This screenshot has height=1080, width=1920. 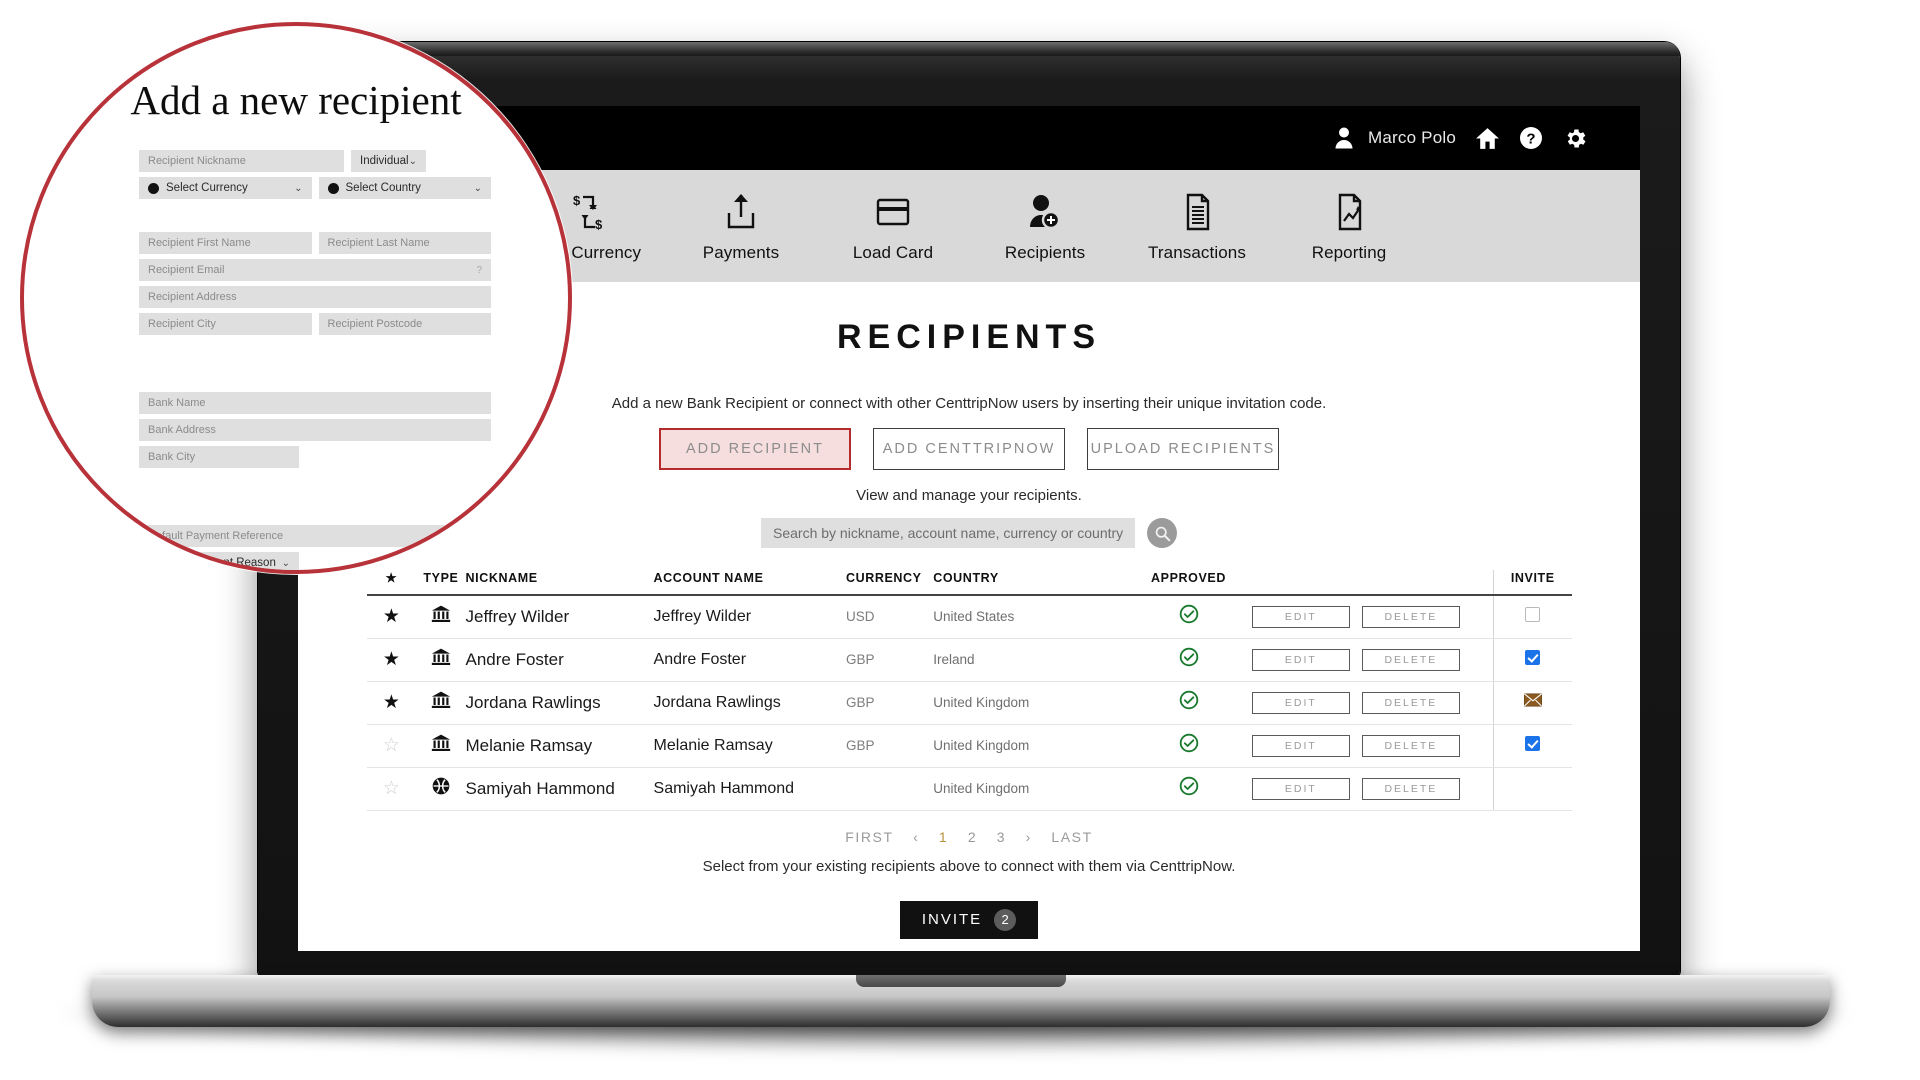 I want to click on page-last: LAST, so click(x=1071, y=837).